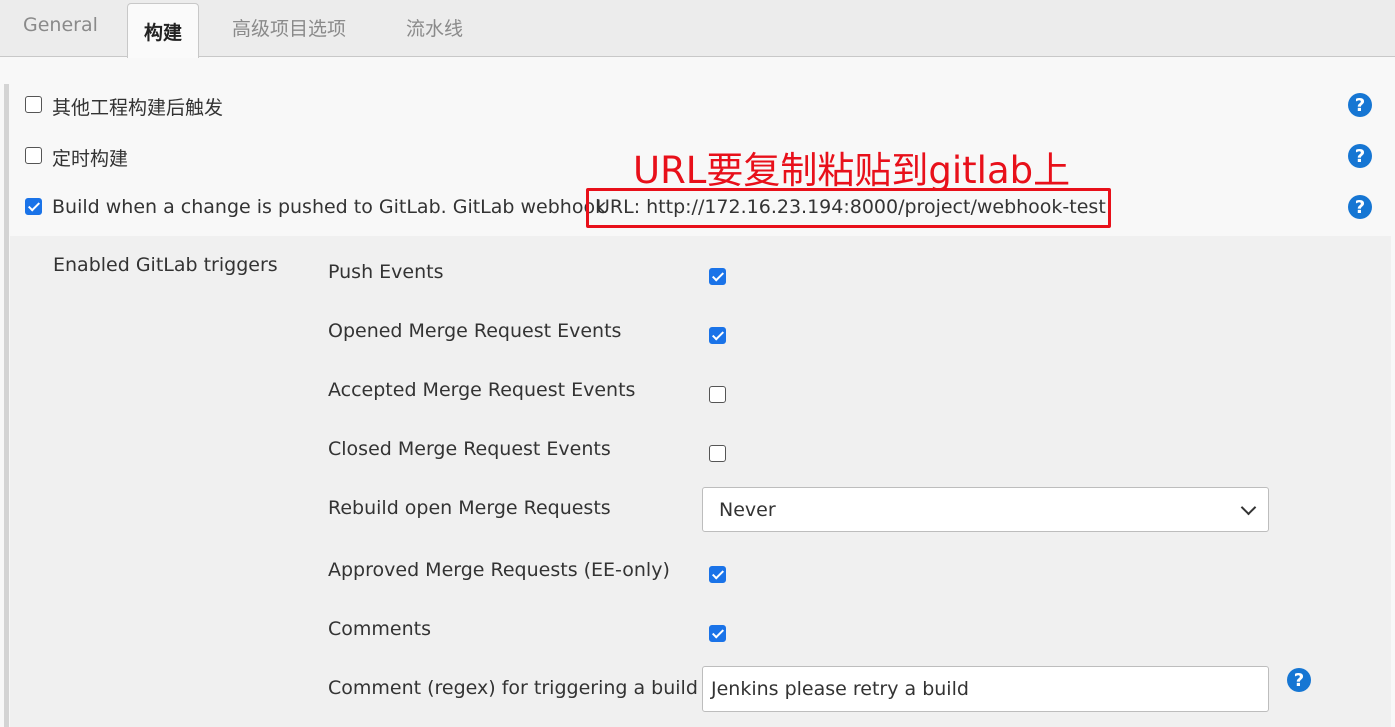  I want to click on approved-mr-label: Approved Merge Requests (EE-only), so click(499, 570).